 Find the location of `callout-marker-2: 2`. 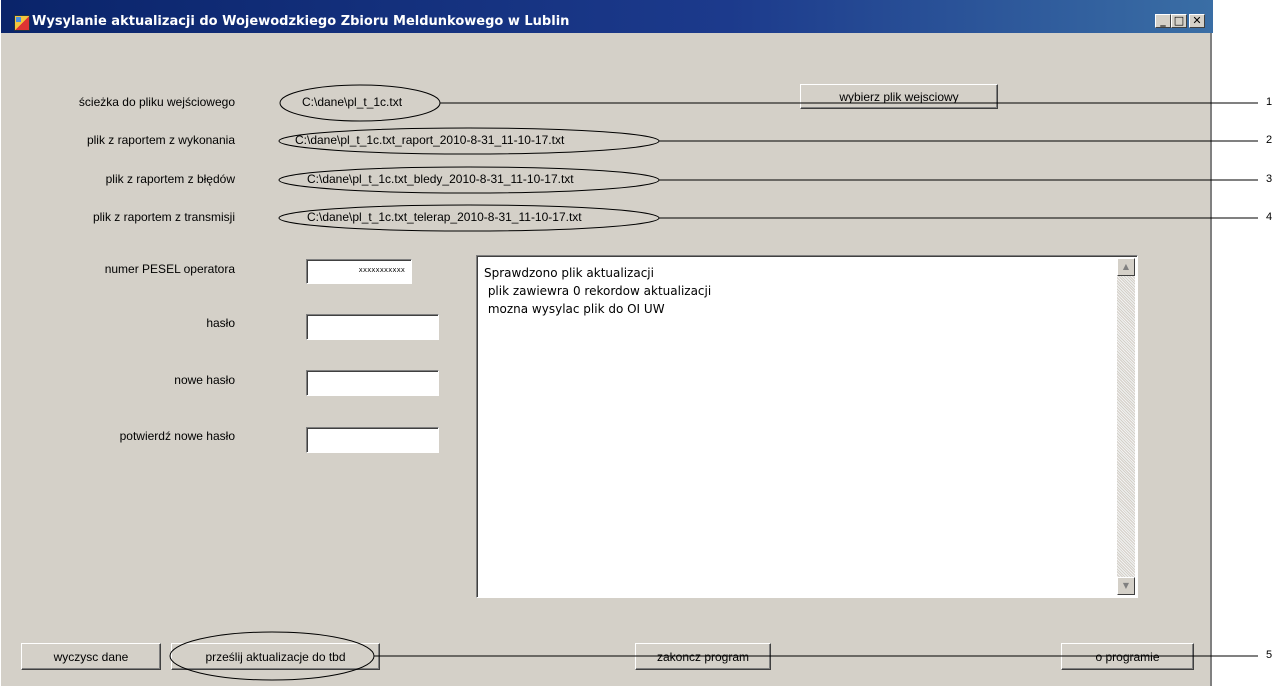

callout-marker-2: 2 is located at coordinates (1269, 140).